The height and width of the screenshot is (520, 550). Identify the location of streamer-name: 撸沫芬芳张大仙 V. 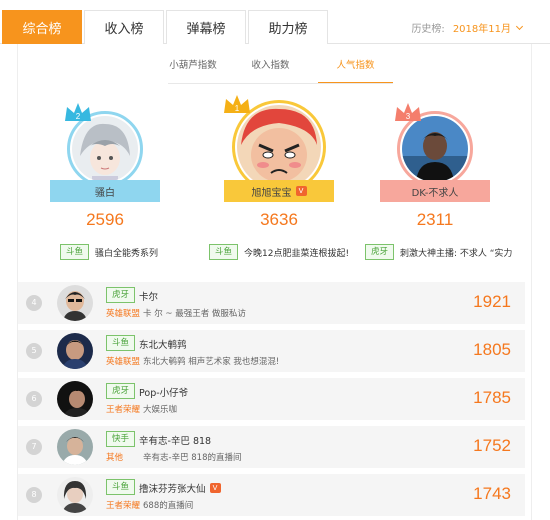
(180, 488).